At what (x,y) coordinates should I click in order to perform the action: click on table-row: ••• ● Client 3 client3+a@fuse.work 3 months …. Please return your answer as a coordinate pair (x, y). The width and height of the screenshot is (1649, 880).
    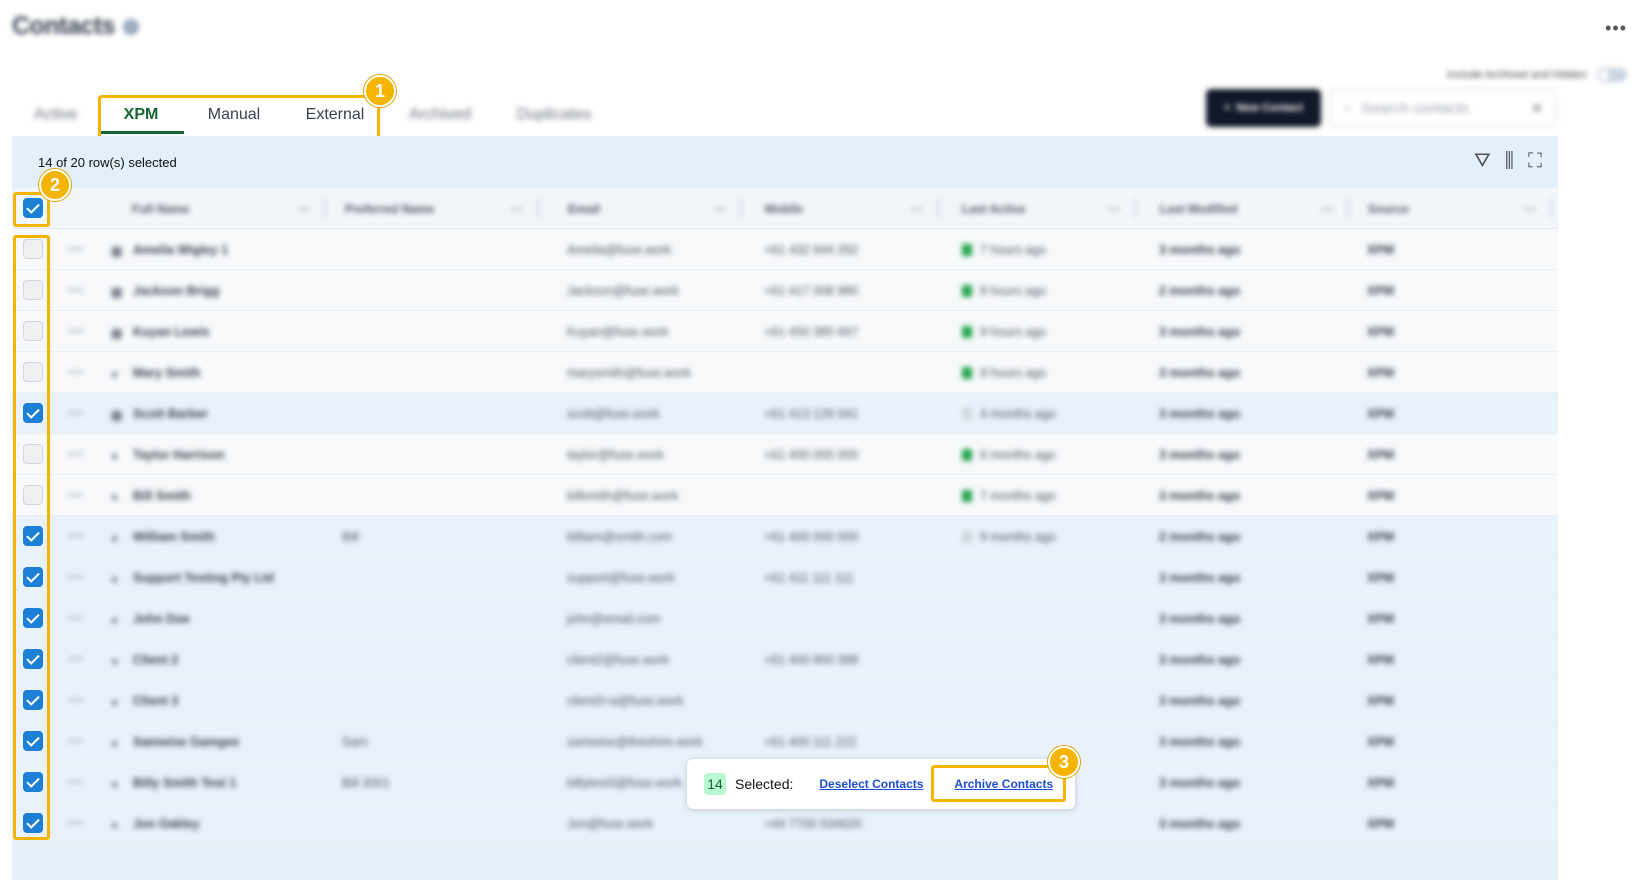
    Looking at the image, I should click on (785, 700).